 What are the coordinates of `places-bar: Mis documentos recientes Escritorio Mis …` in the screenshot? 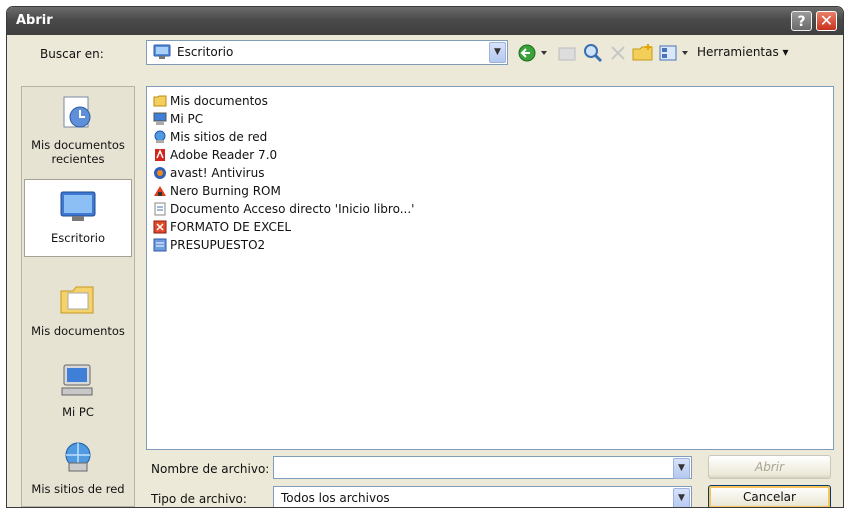 It's located at (78, 296).